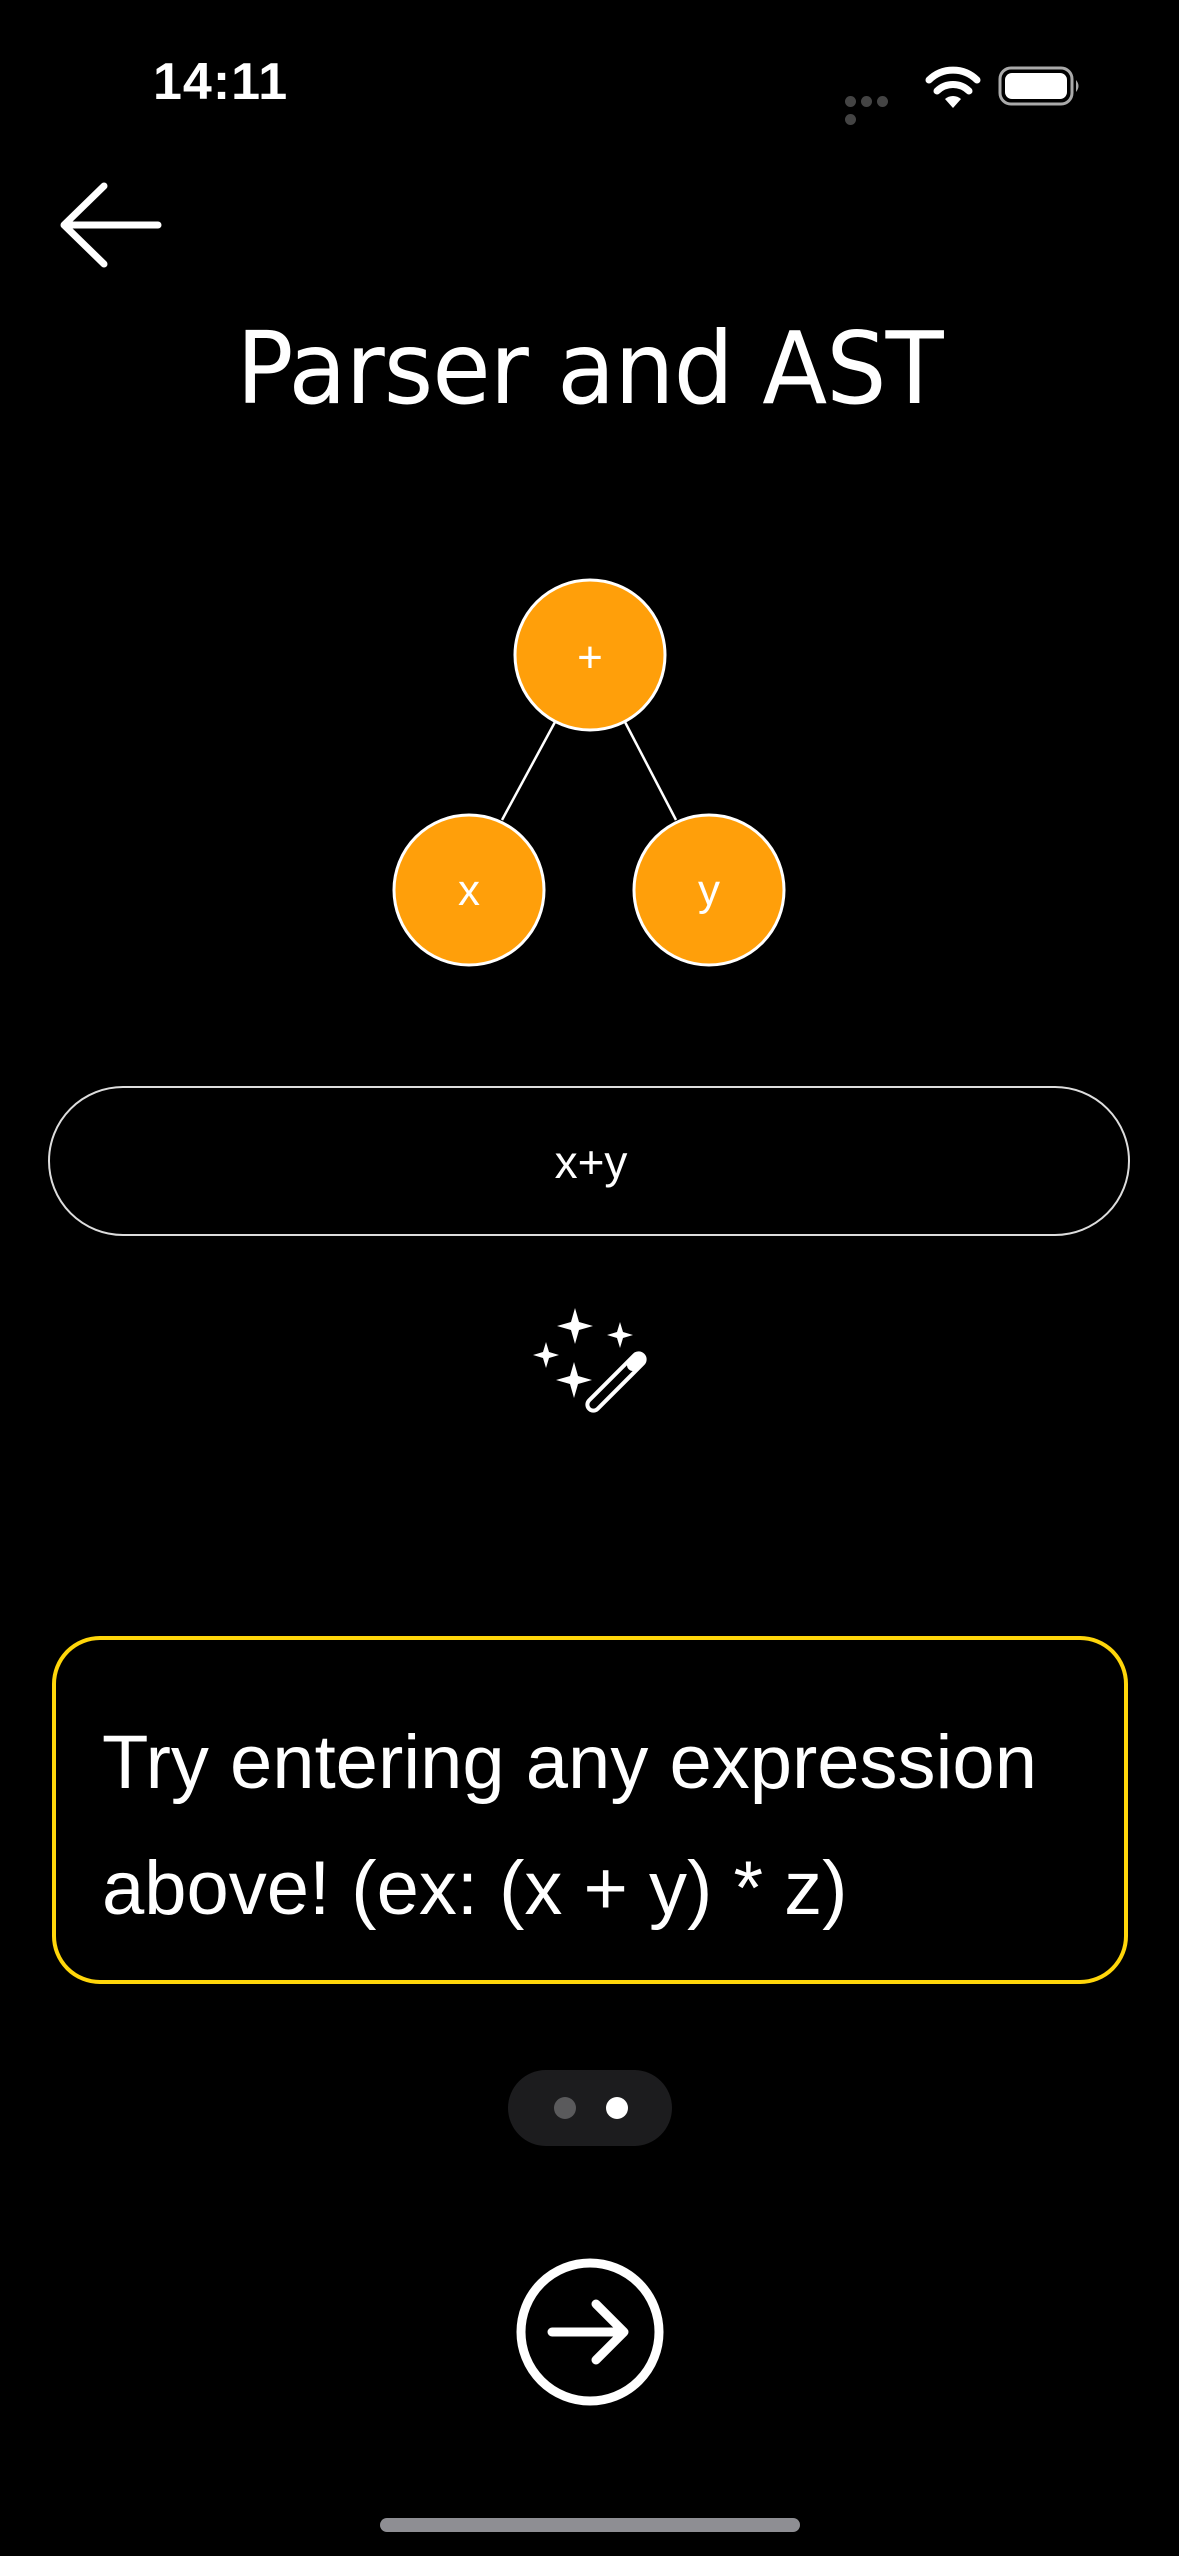 The width and height of the screenshot is (1179, 2556). I want to click on ast-node-right-label: y, so click(709, 890).